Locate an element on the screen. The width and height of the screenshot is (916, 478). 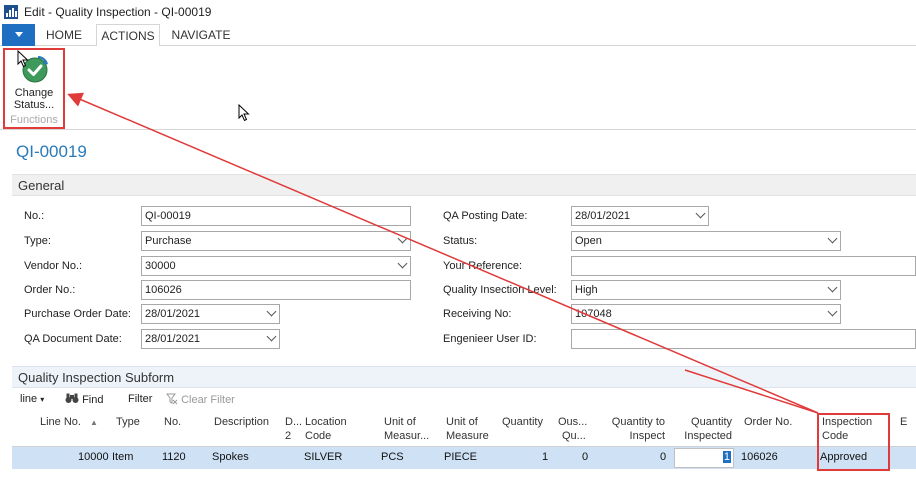
cell-qty-to-inspect: 0 is located at coordinates (663, 457).